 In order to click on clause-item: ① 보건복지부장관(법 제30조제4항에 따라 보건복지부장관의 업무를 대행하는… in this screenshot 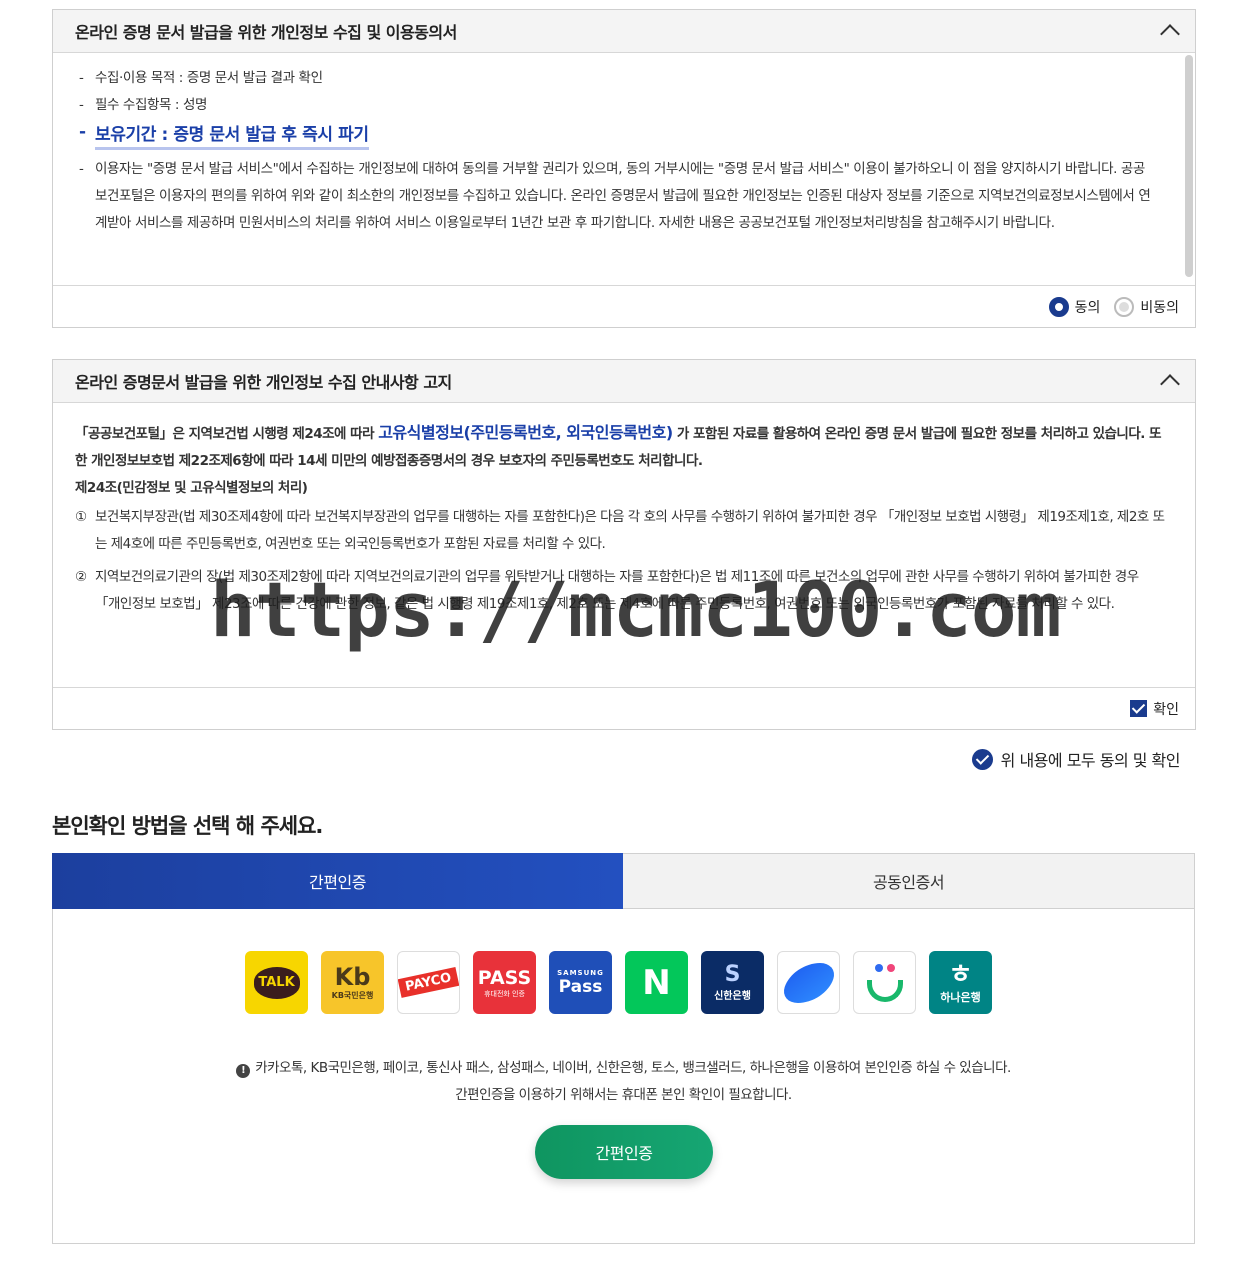, I will do `click(620, 530)`.